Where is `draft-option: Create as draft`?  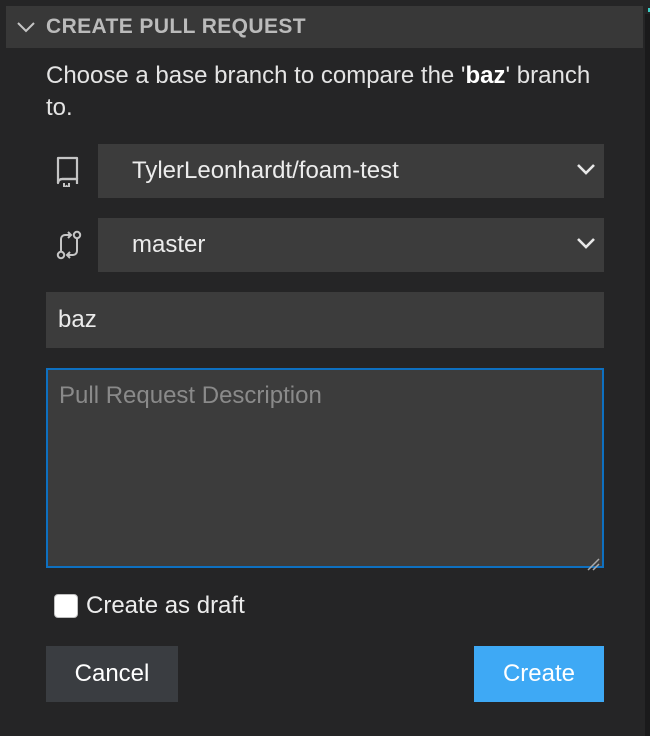 draft-option: Create as draft is located at coordinates (149, 606).